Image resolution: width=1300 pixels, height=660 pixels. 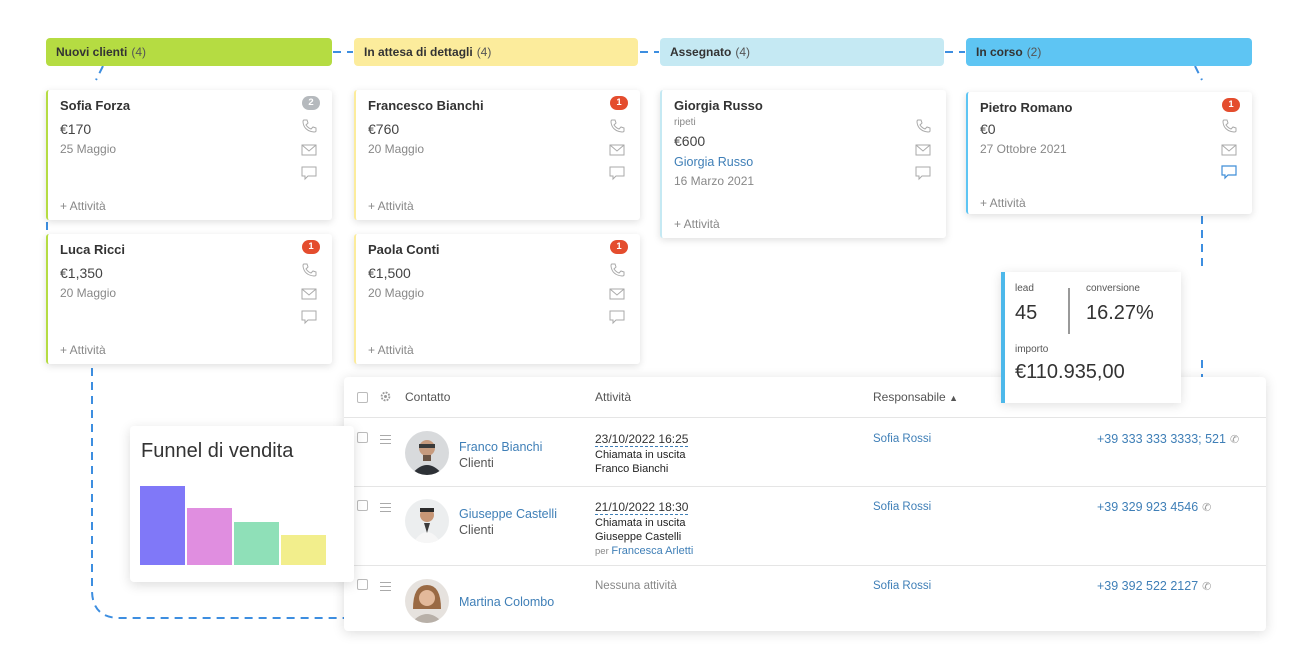 I want to click on amount-value: €110.935,00, so click(x=1070, y=372).